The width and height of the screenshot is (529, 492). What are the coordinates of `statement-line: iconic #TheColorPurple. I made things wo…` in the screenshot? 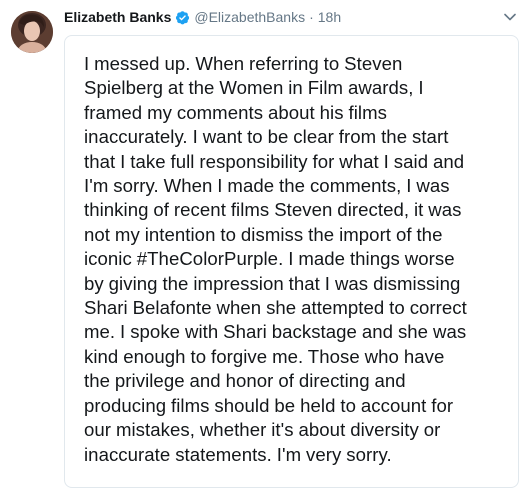 It's located at (269, 259).